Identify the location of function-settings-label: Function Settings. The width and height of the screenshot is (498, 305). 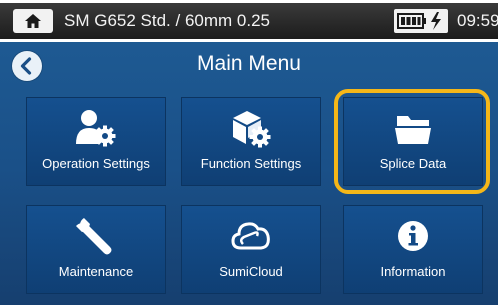
(251, 163).